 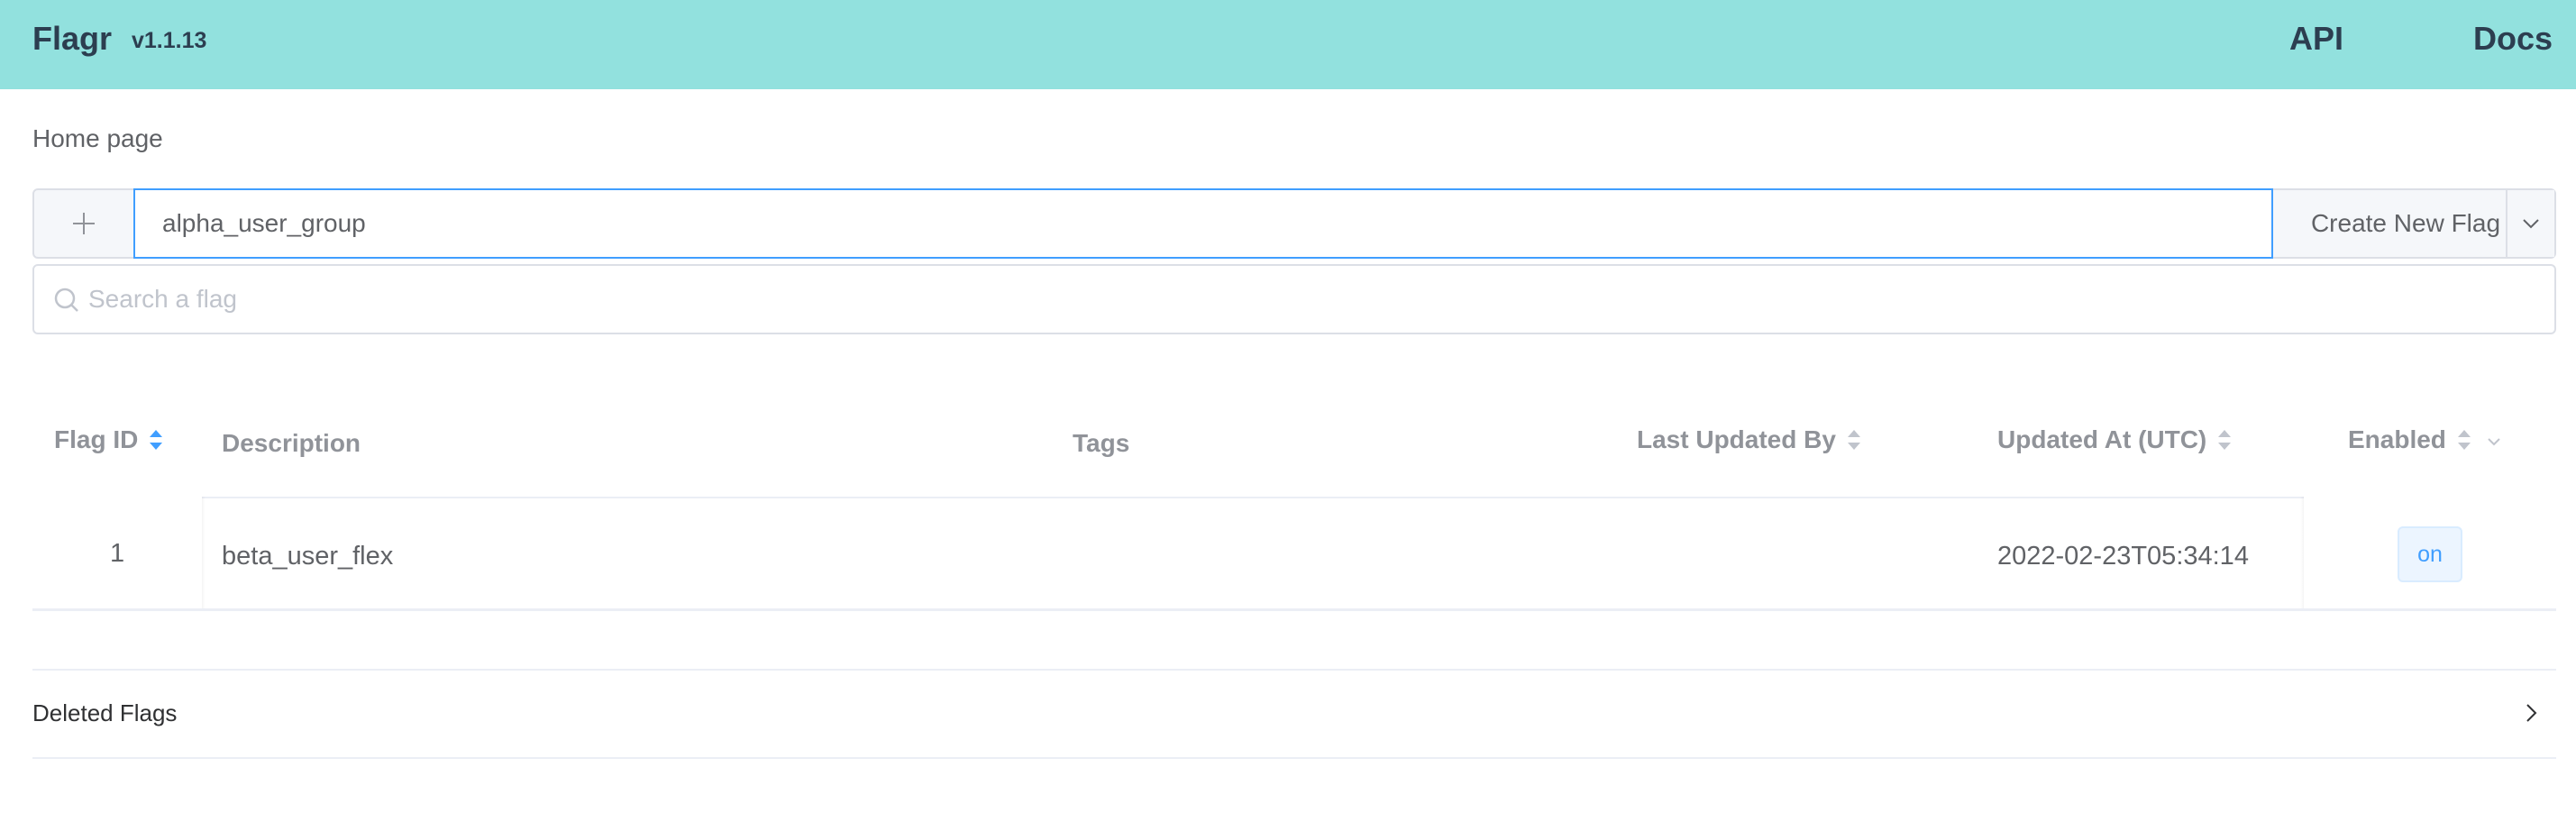 I want to click on search-input, so click(x=1305, y=300).